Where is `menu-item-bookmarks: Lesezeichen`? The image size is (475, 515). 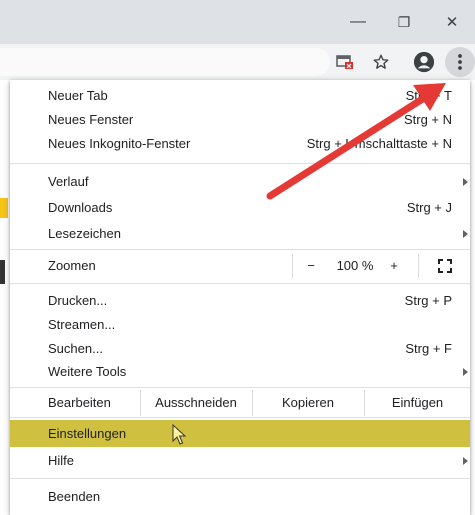
menu-item-bookmarks: Lesezeichen is located at coordinates (240, 234).